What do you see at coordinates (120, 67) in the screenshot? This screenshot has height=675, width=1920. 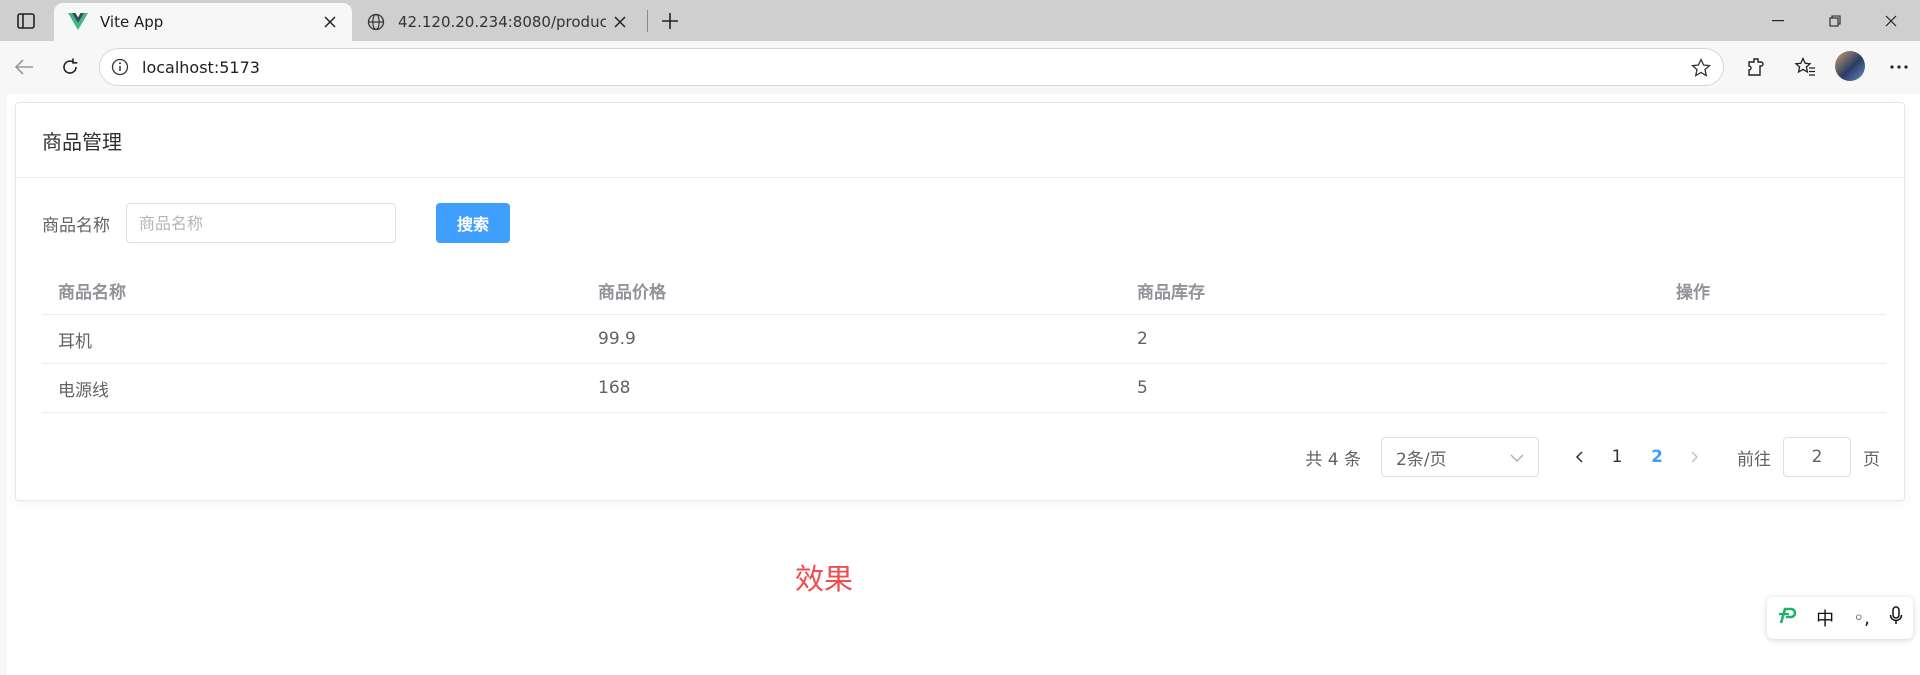 I see `site-info-icon` at bounding box center [120, 67].